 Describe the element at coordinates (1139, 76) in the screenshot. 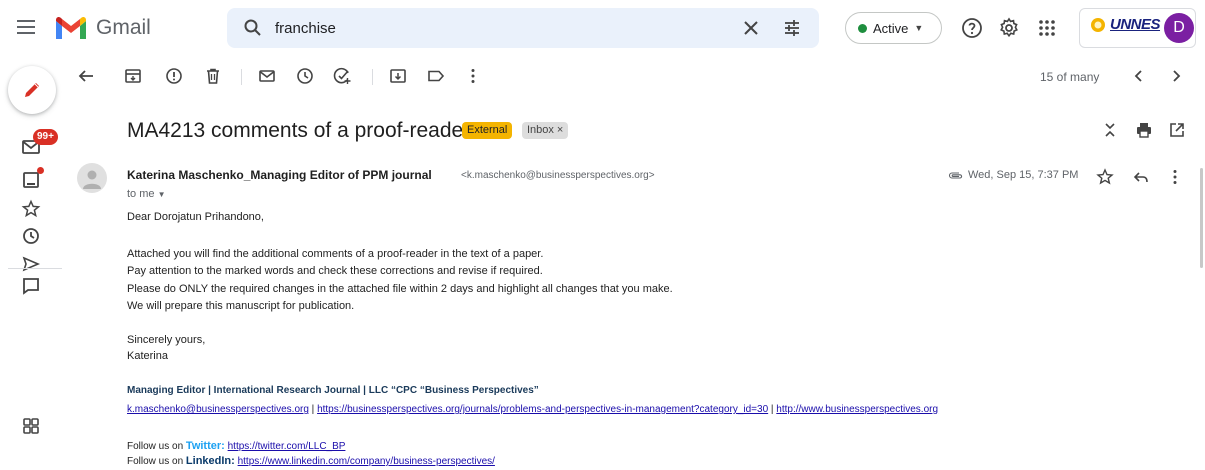

I see `chevron-left-icon` at that location.